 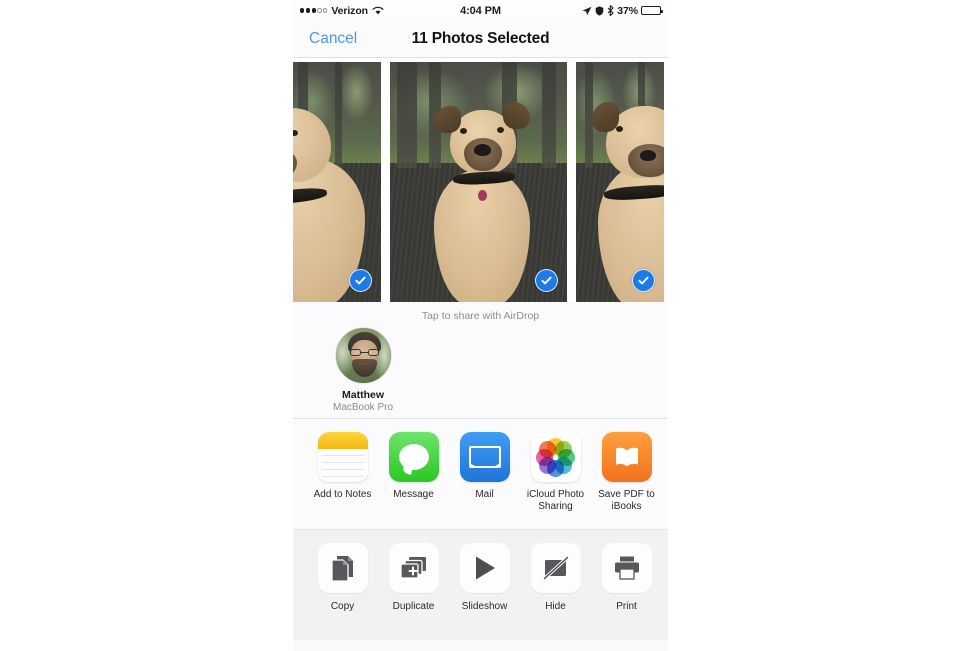 I want to click on share-target-save-pdf-to-ibooks: Save PDF to iBooks, so click(x=626, y=472).